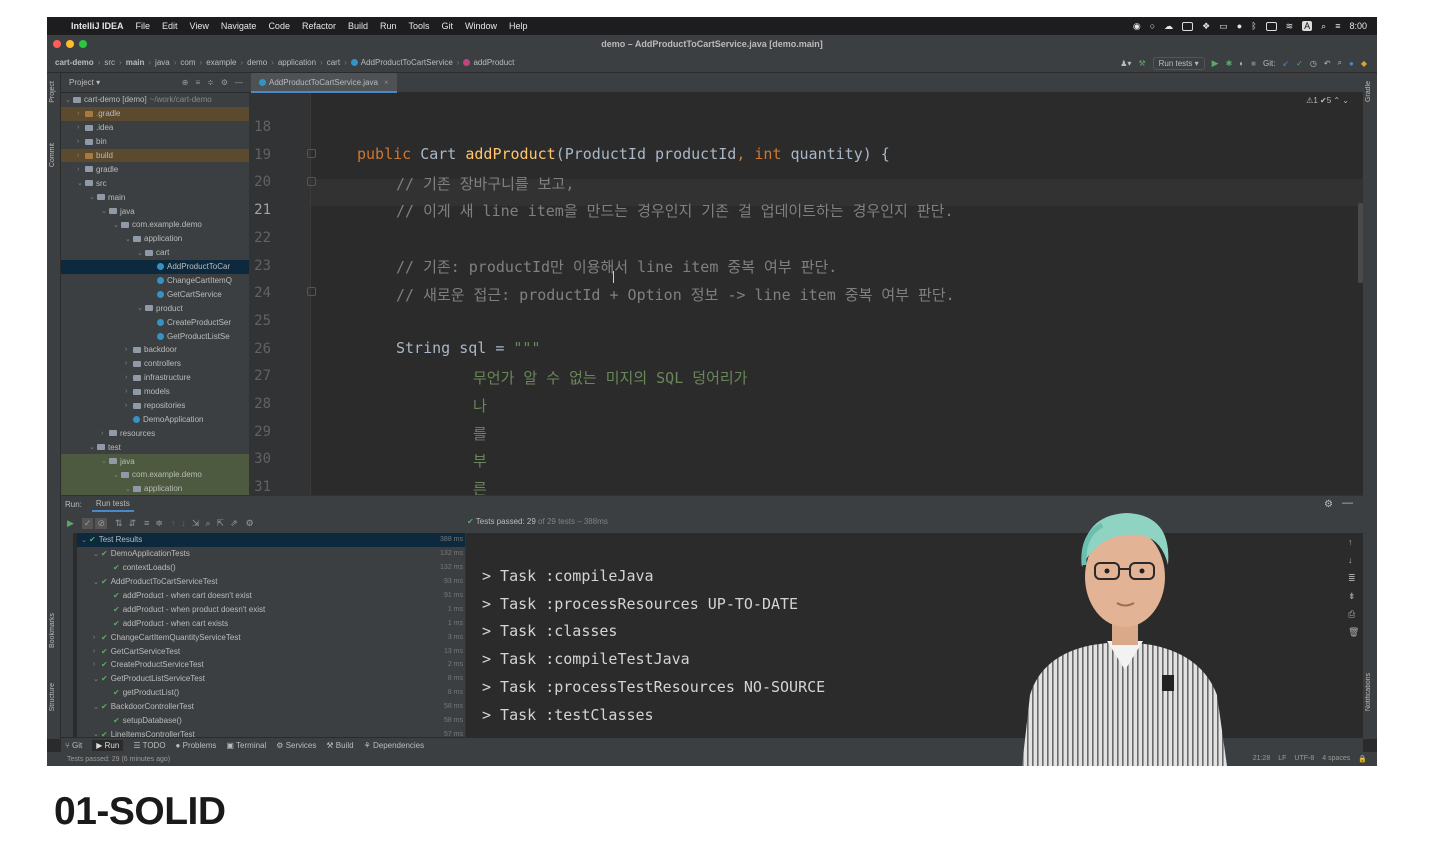 Image resolution: width=1440 pixels, height=867 pixels. What do you see at coordinates (234, 523) in the screenshot?
I see `import-icon: ⇗` at bounding box center [234, 523].